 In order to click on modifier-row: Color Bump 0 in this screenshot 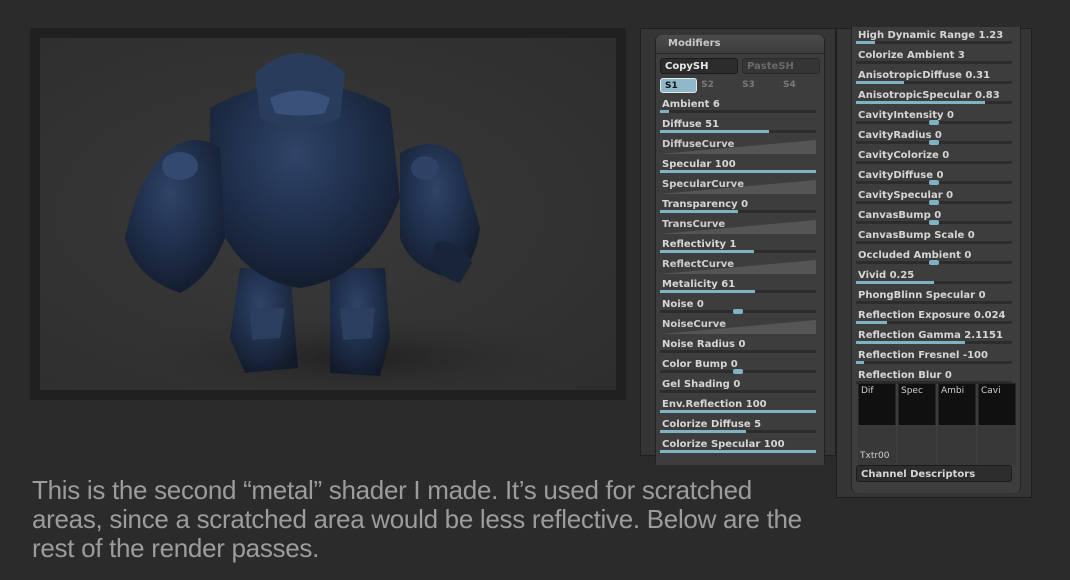, I will do `click(738, 366)`.